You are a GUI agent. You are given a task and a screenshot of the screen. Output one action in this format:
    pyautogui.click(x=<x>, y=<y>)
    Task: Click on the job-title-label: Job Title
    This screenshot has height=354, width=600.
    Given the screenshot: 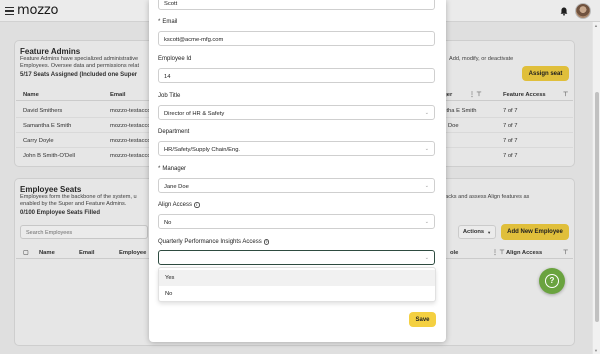 What is the action you would take?
    pyautogui.click(x=169, y=96)
    